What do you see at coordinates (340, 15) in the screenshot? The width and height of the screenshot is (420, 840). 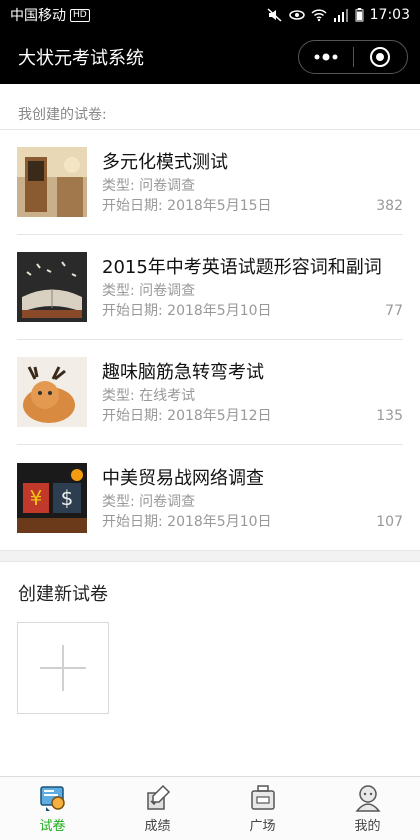 I see `signal-icon` at bounding box center [340, 15].